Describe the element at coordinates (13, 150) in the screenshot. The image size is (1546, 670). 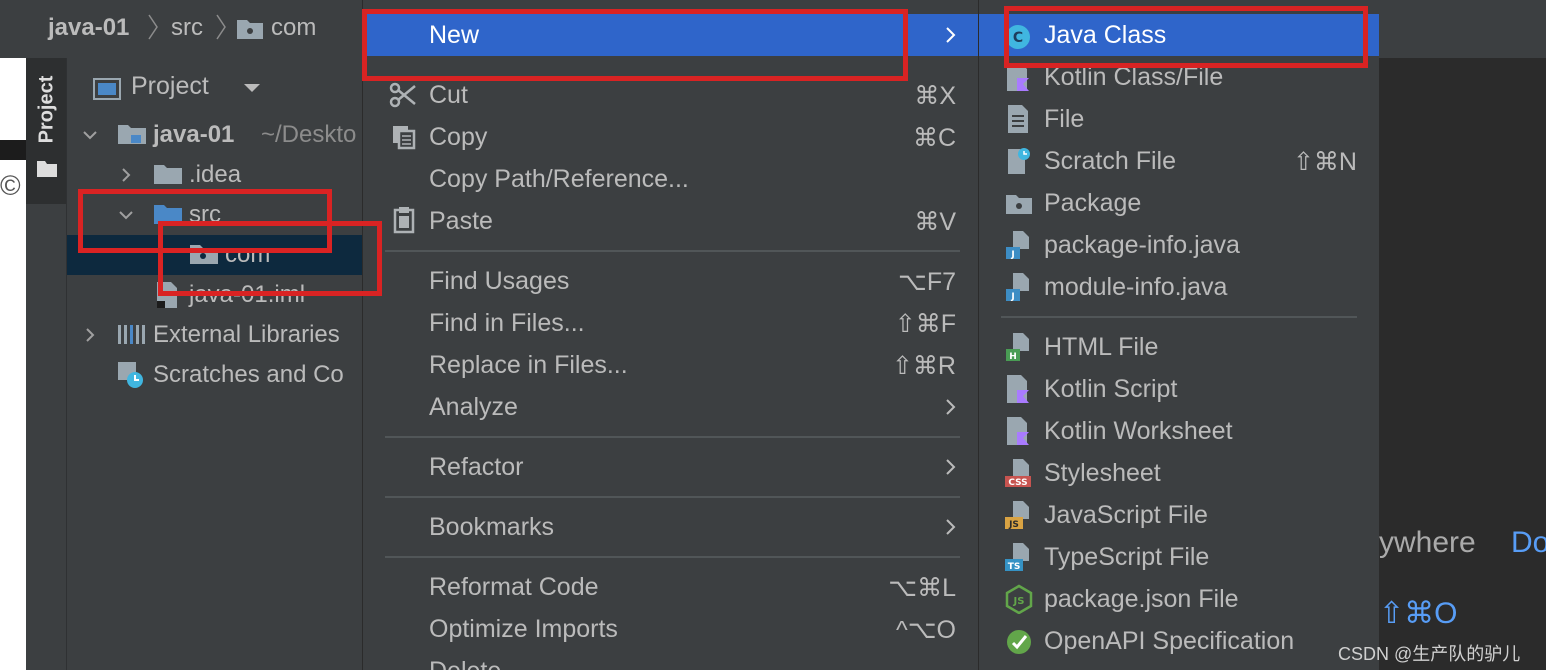
I see `background-window-strip` at that location.